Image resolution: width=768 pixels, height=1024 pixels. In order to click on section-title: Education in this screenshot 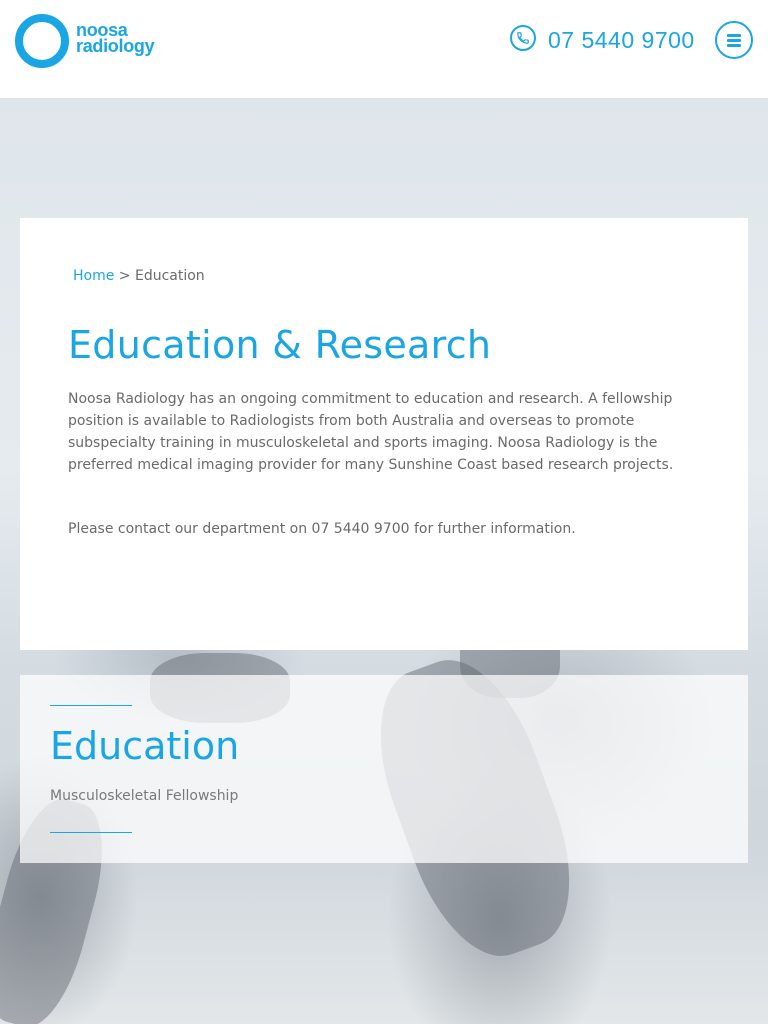, I will do `click(145, 746)`.